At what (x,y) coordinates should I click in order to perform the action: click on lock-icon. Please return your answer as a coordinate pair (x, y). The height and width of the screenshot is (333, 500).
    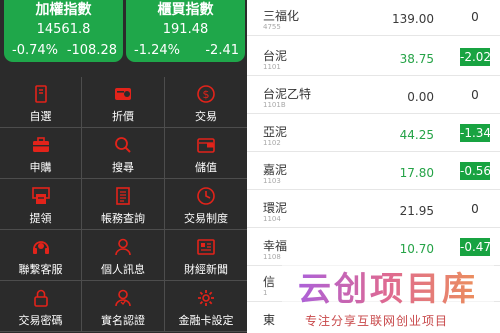
    Looking at the image, I should click on (41, 298).